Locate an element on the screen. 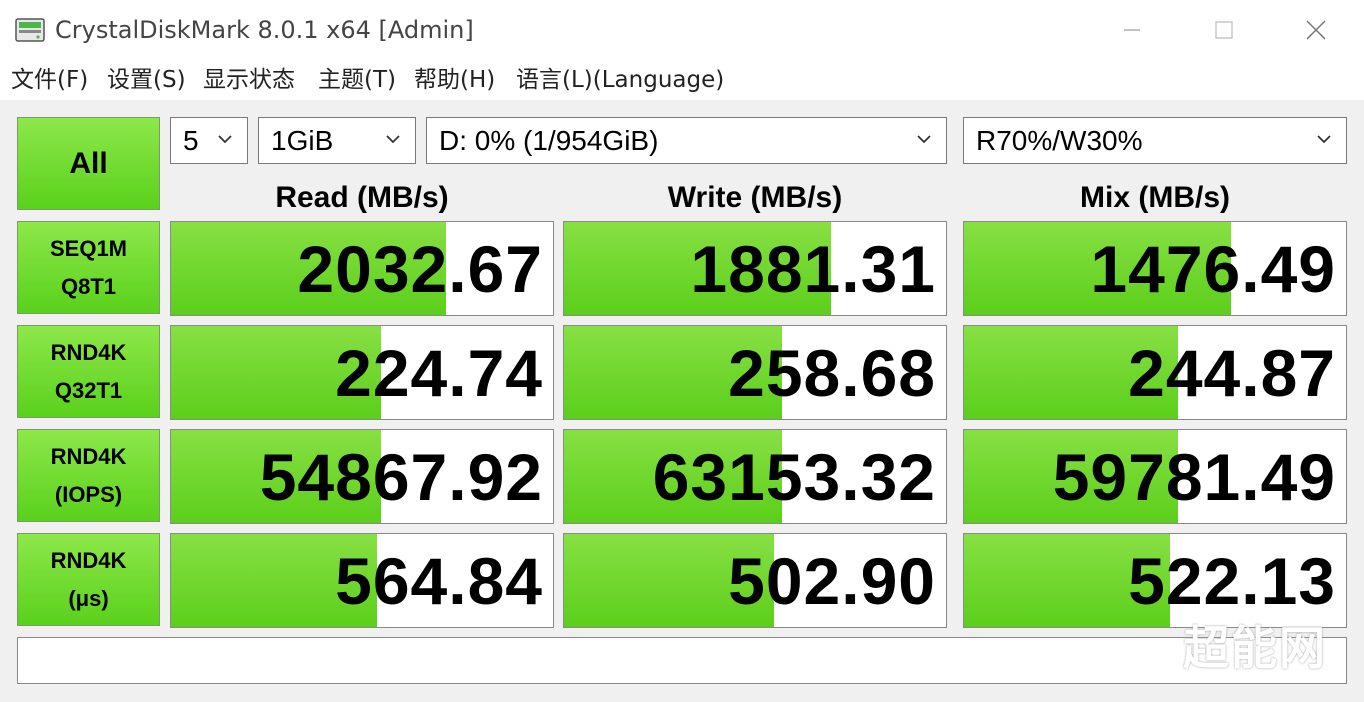 The image size is (1364, 702). read-column-header: Read (MB/s) is located at coordinates (362, 197).